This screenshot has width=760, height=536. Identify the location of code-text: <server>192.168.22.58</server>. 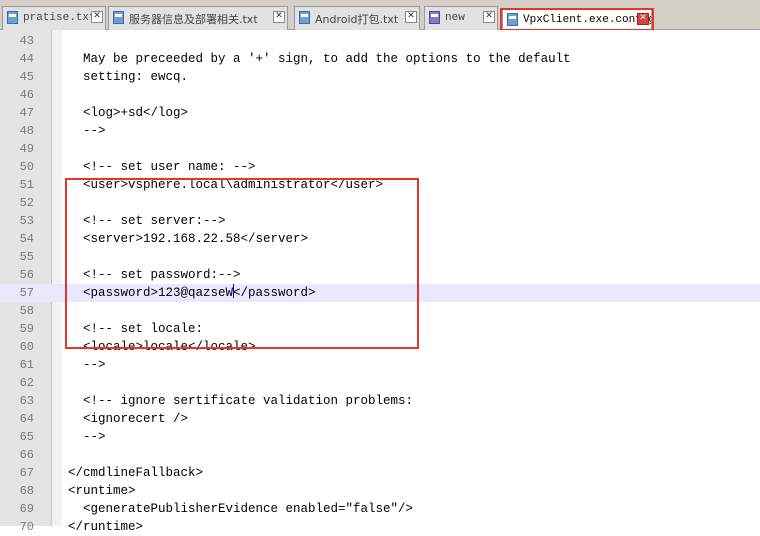
(188, 239).